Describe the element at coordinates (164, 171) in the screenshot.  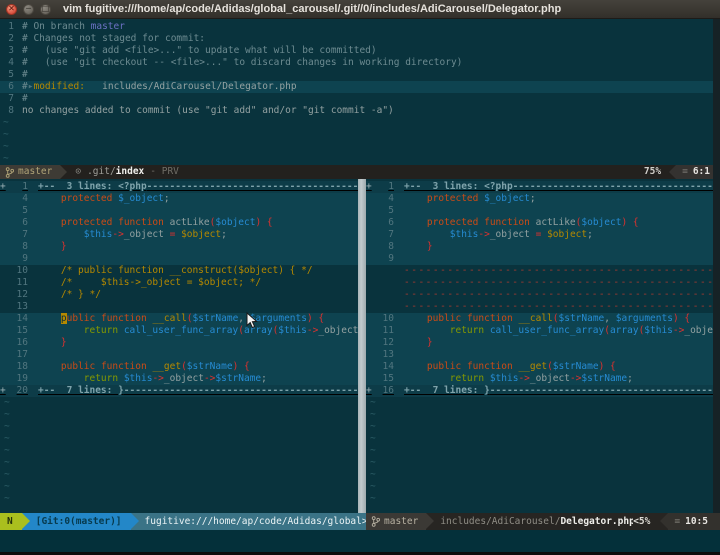
I see `preview-flag: - PRV` at that location.